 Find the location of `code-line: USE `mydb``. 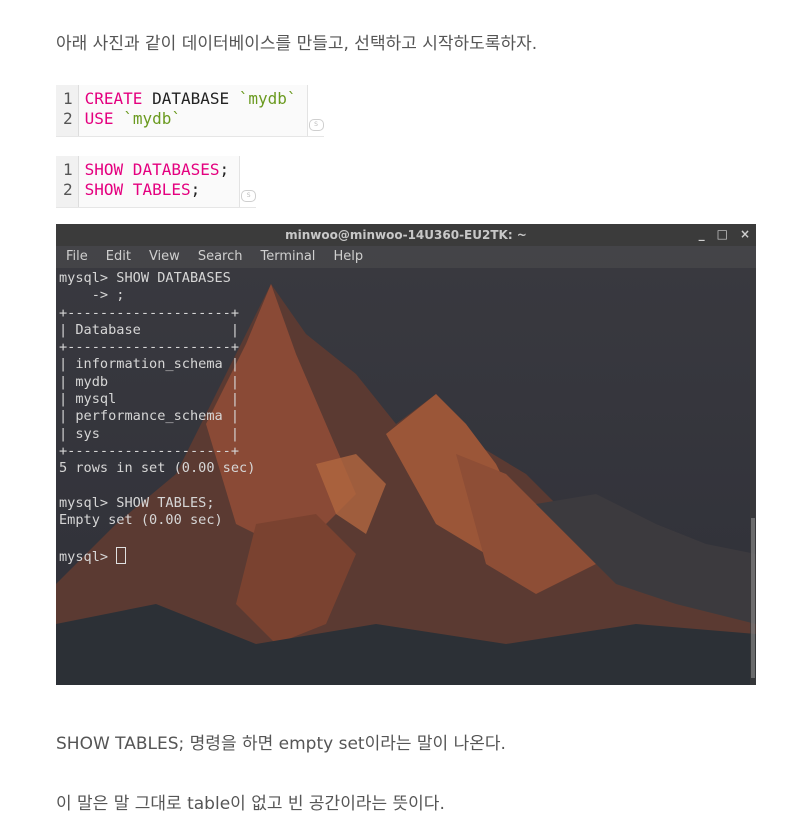

code-line: USE `mydb` is located at coordinates (191, 119).